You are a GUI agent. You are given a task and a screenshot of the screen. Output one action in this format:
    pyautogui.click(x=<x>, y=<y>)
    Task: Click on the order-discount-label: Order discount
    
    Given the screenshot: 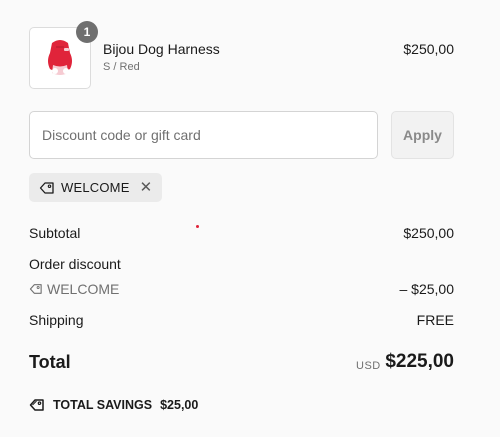 What is the action you would take?
    pyautogui.click(x=75, y=264)
    